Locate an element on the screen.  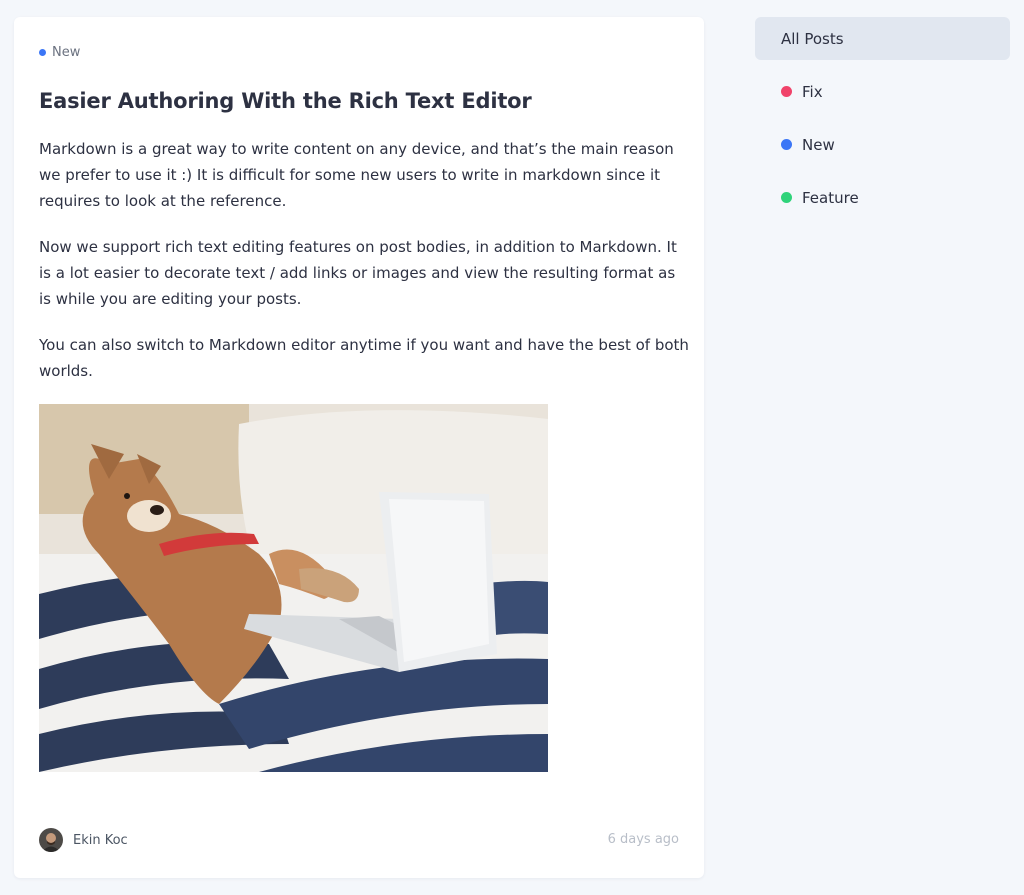
sidebar-item-new: New is located at coordinates (882, 144).